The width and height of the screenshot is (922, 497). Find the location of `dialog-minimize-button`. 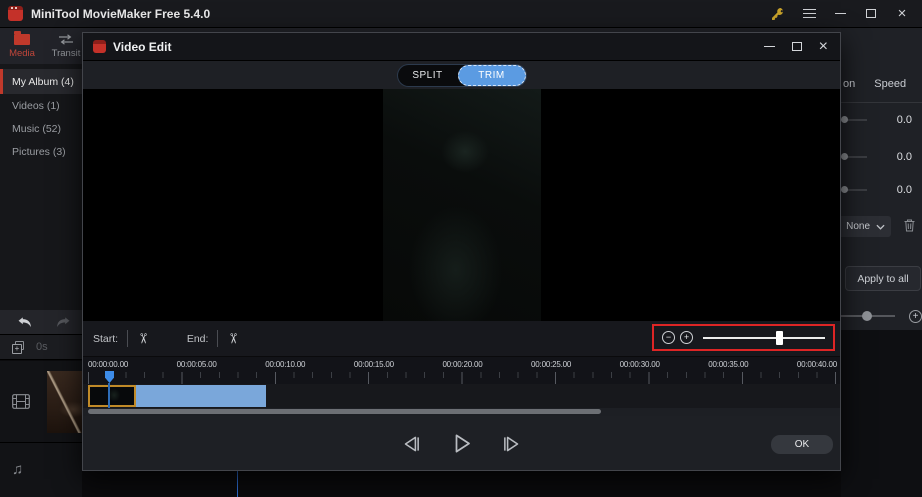

dialog-minimize-button is located at coordinates (769, 46).